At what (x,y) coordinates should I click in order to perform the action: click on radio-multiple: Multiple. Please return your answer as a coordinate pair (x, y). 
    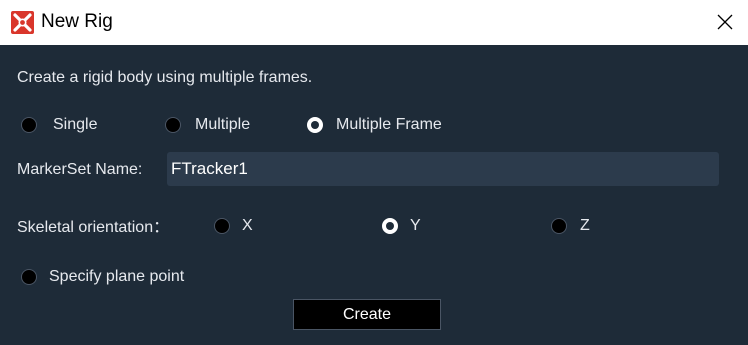
    Looking at the image, I should click on (207, 125).